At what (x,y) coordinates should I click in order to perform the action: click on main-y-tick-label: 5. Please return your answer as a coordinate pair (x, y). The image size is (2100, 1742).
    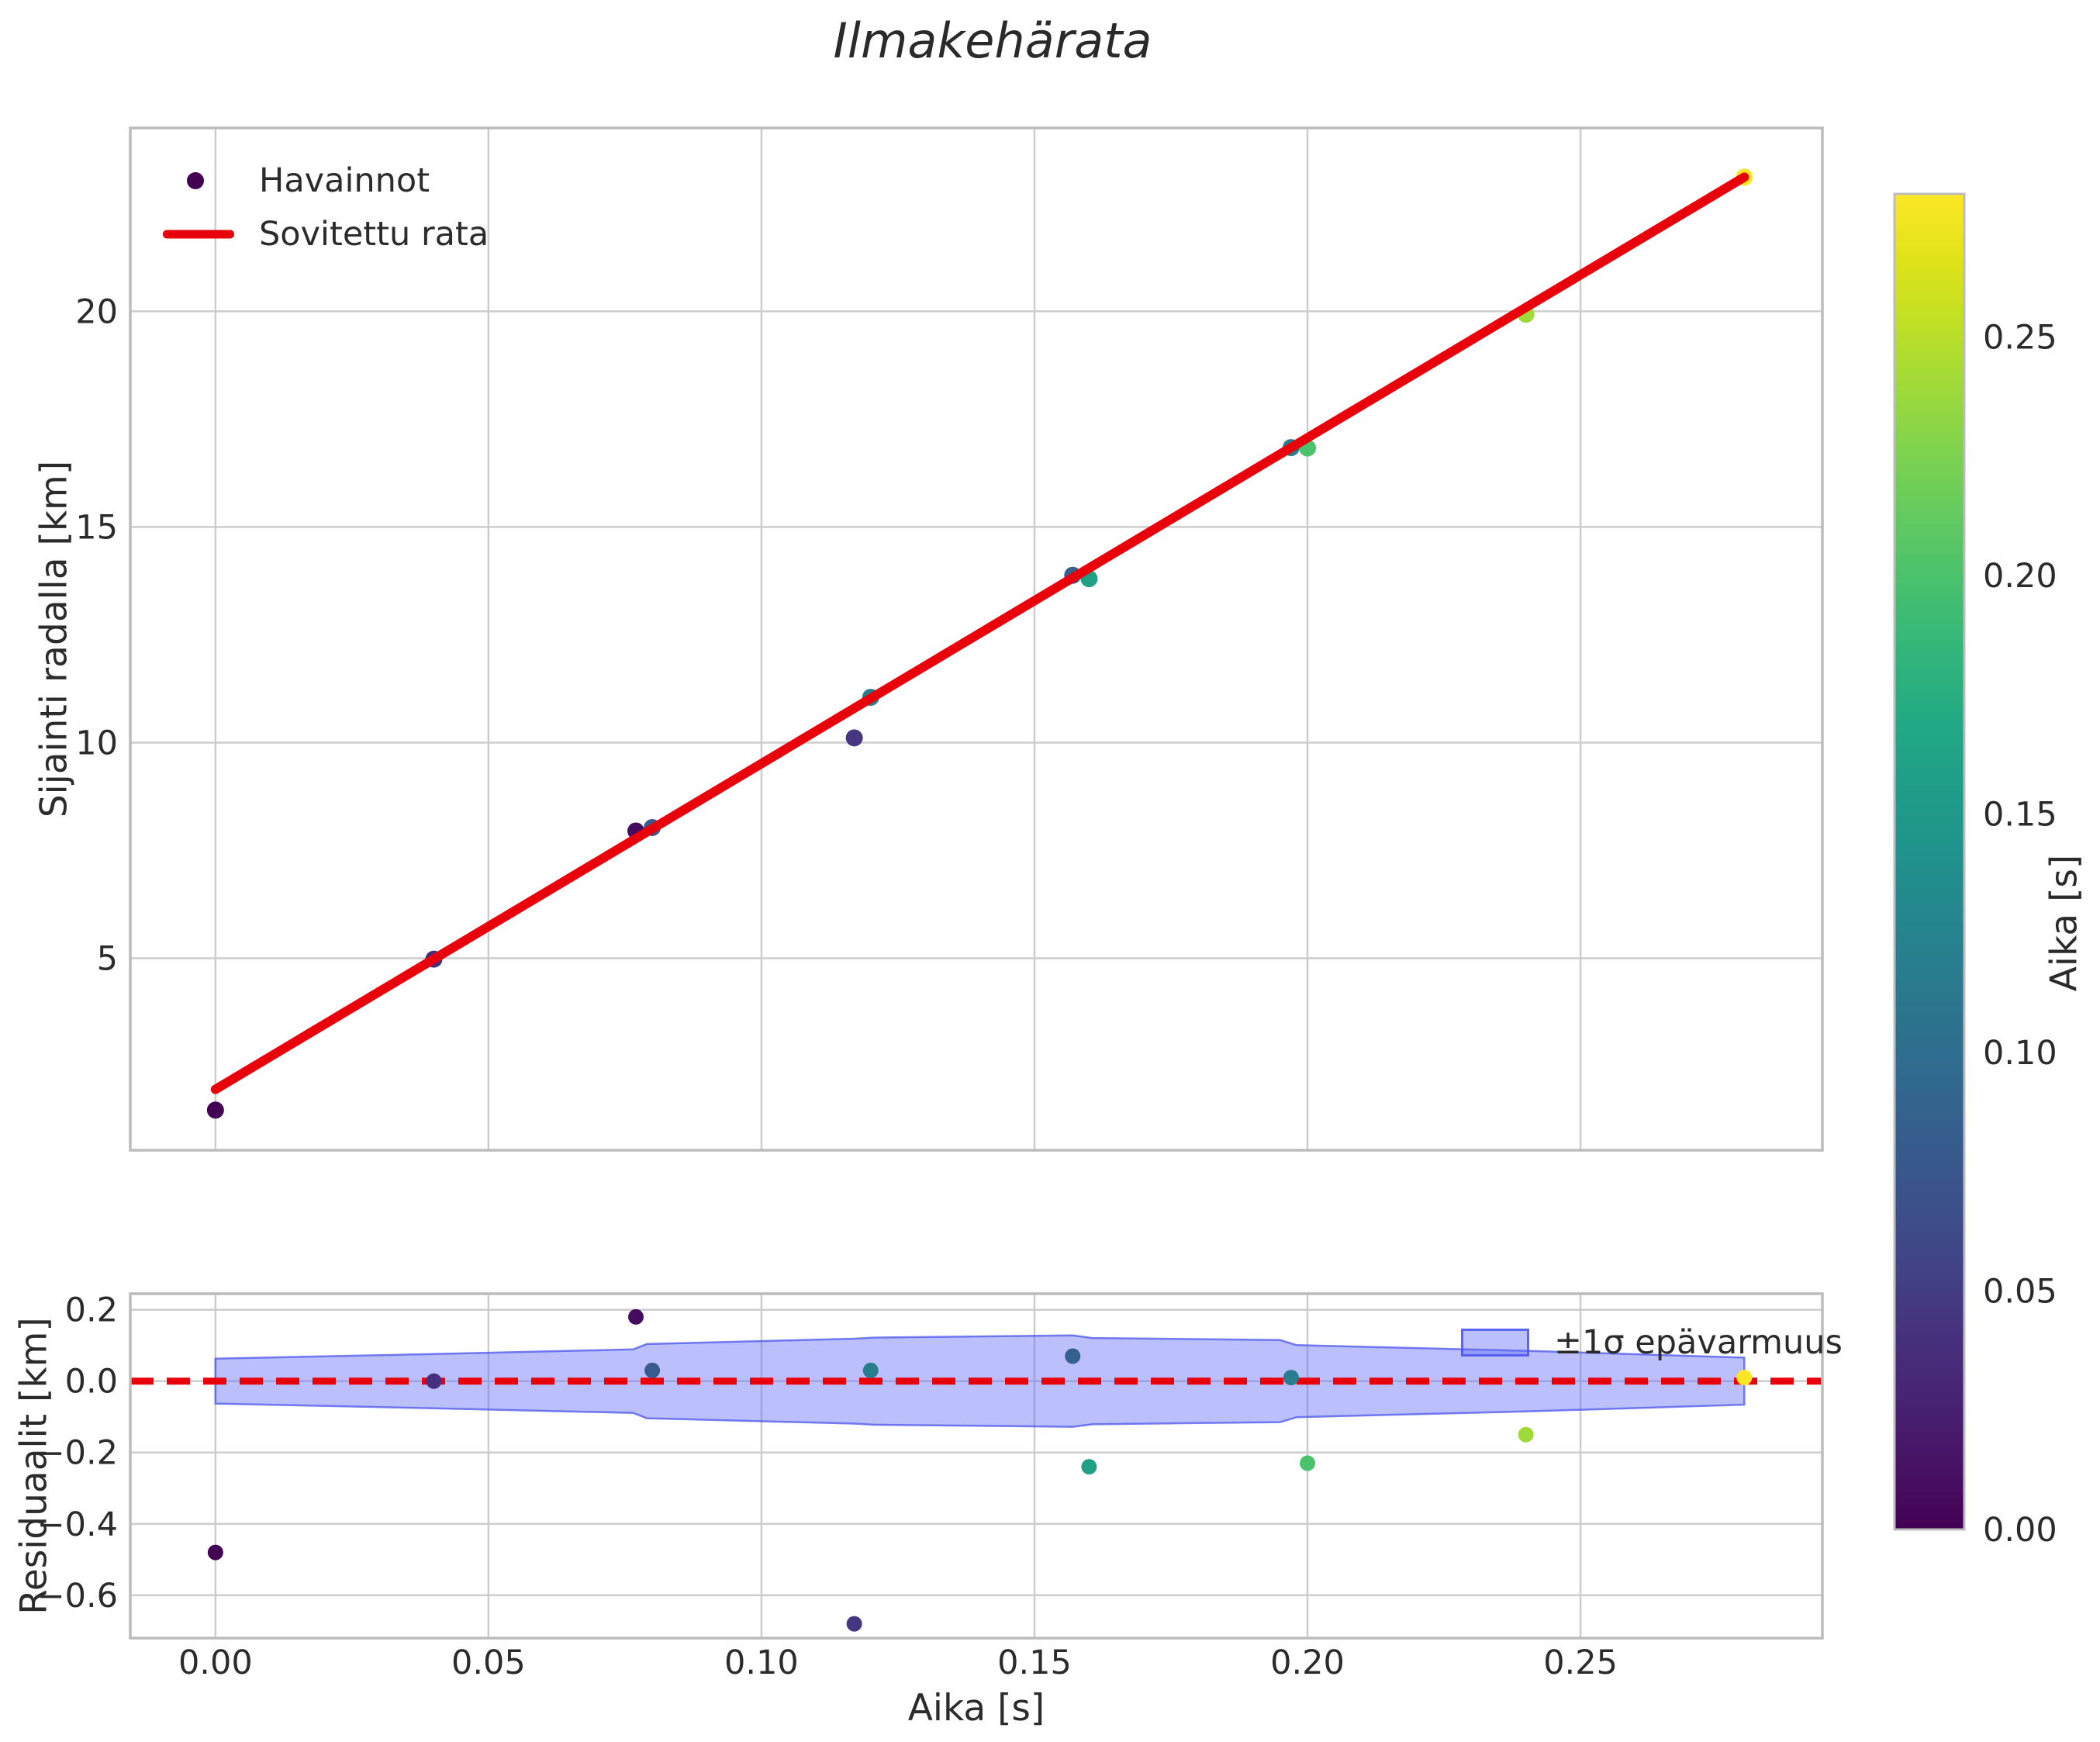
    Looking at the image, I should click on (107, 959).